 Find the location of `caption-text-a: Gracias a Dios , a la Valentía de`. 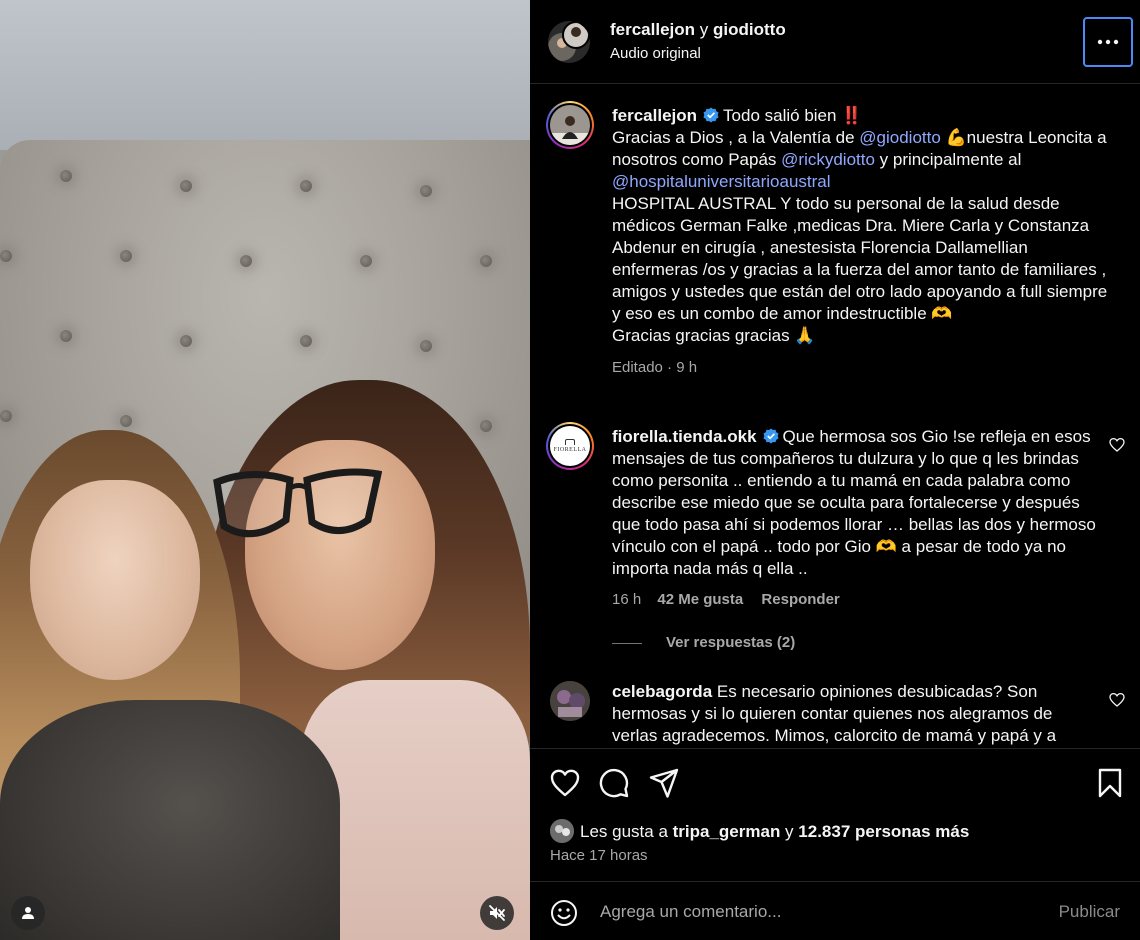

caption-text-a: Gracias a Dios , a la Valentía de is located at coordinates (736, 137).